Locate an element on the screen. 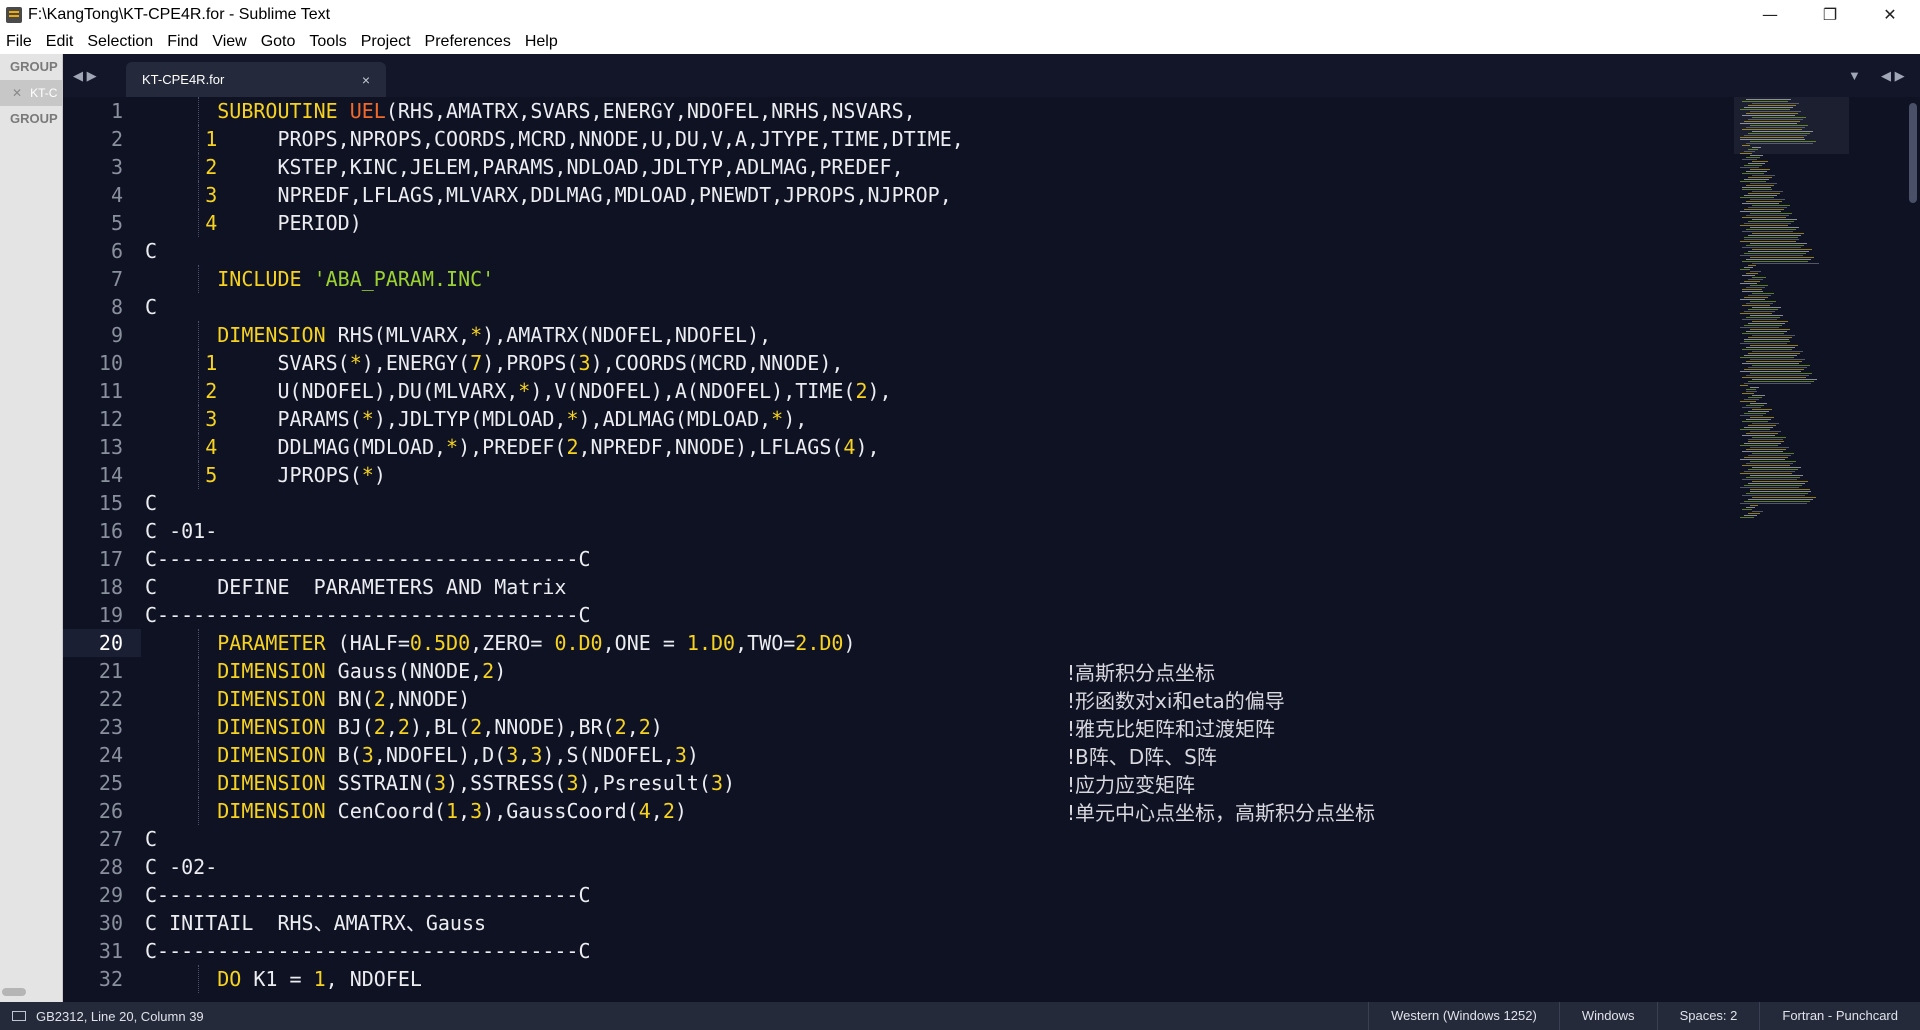 The image size is (1920, 1030). sidebar-scrollbar is located at coordinates (14, 992).